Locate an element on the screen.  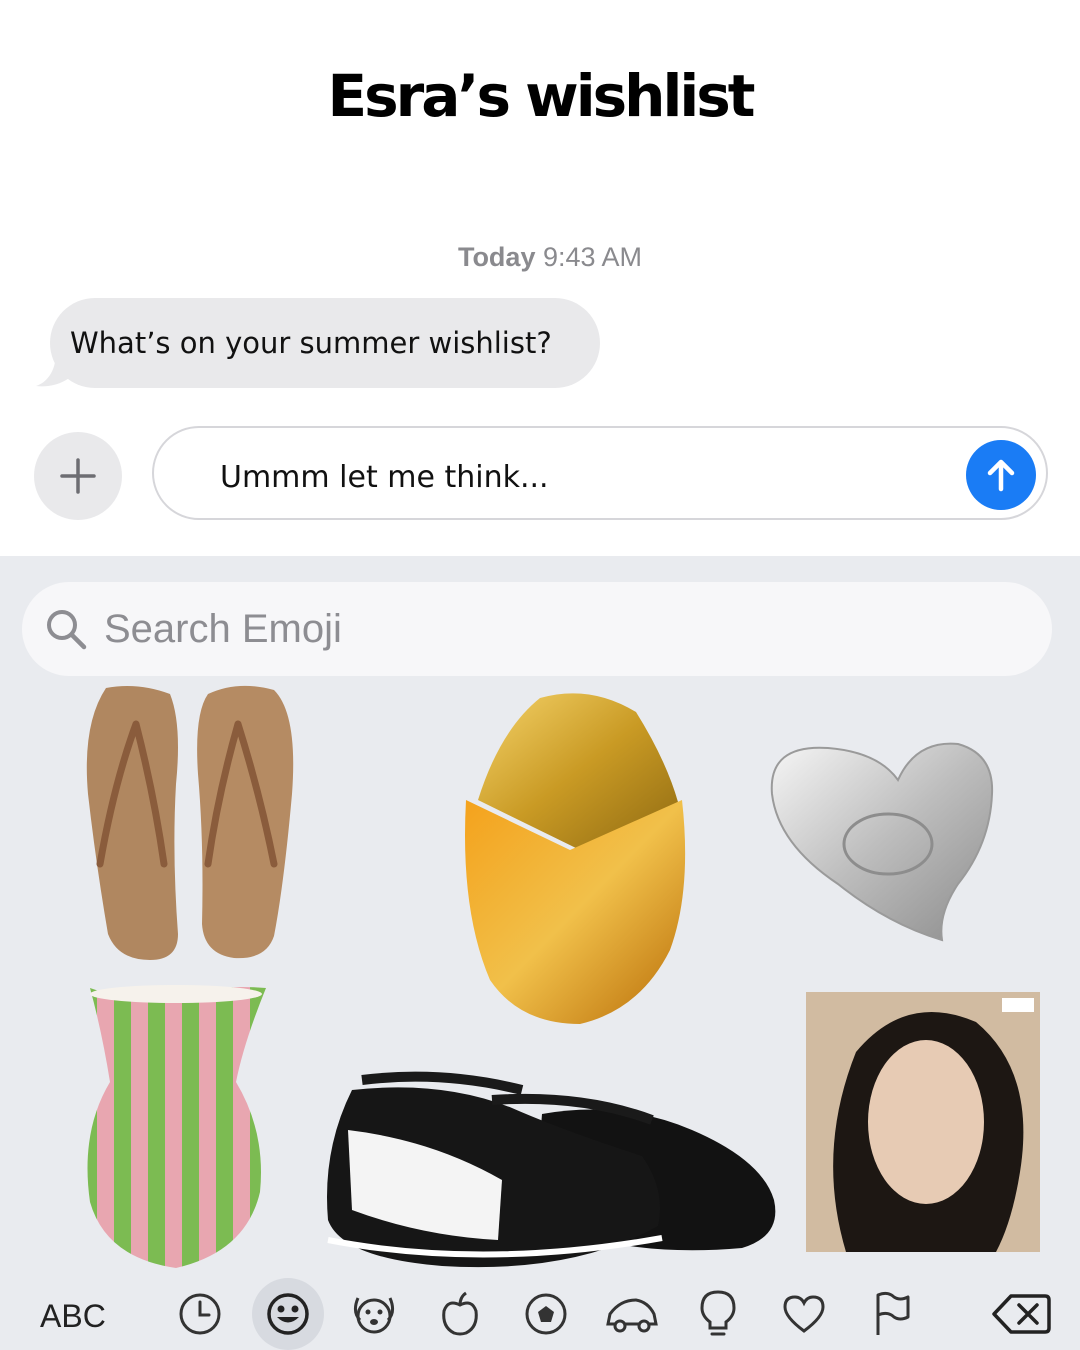
dog-face-icon is located at coordinates (374, 1315).